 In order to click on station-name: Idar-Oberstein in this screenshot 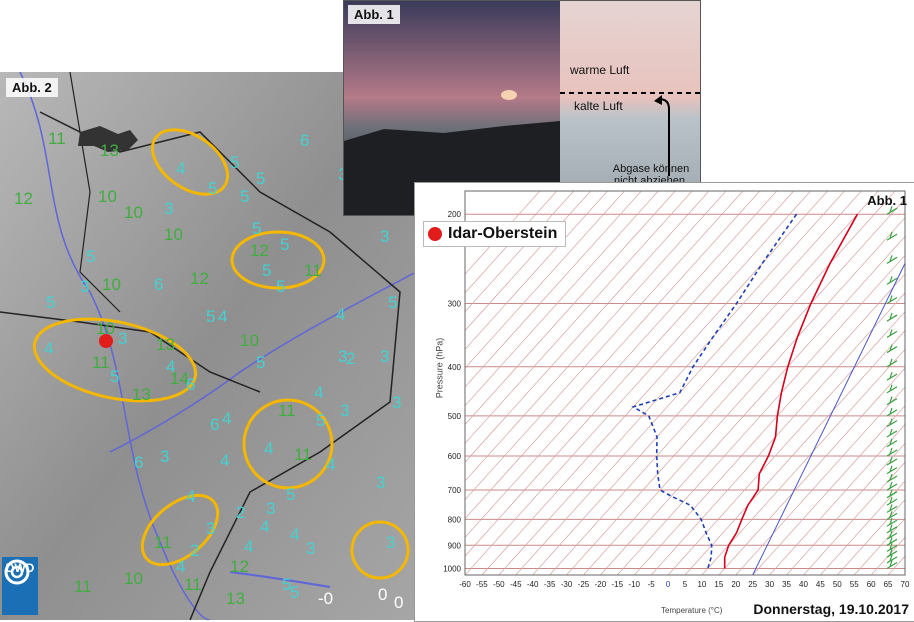, I will do `click(503, 233)`.